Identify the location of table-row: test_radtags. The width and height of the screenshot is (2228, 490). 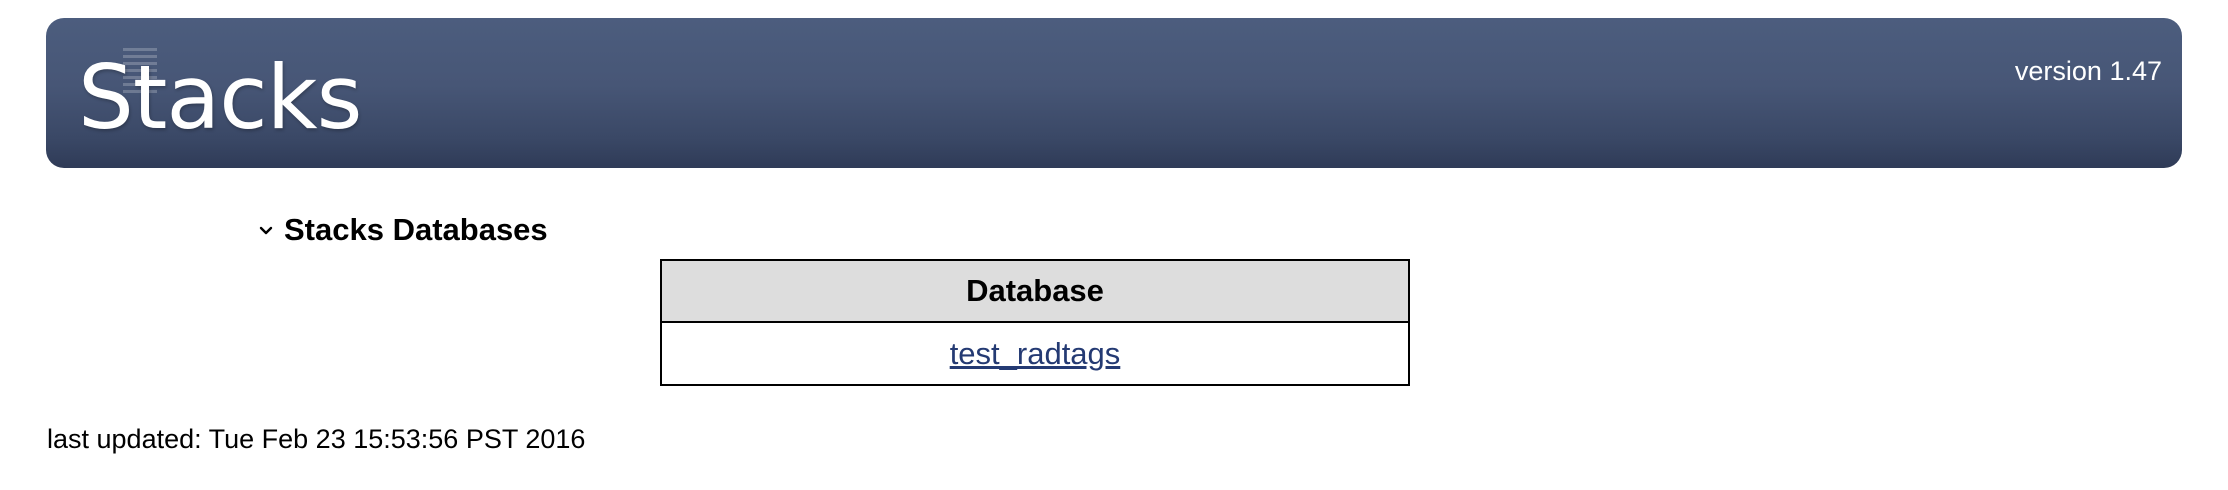
(1035, 353).